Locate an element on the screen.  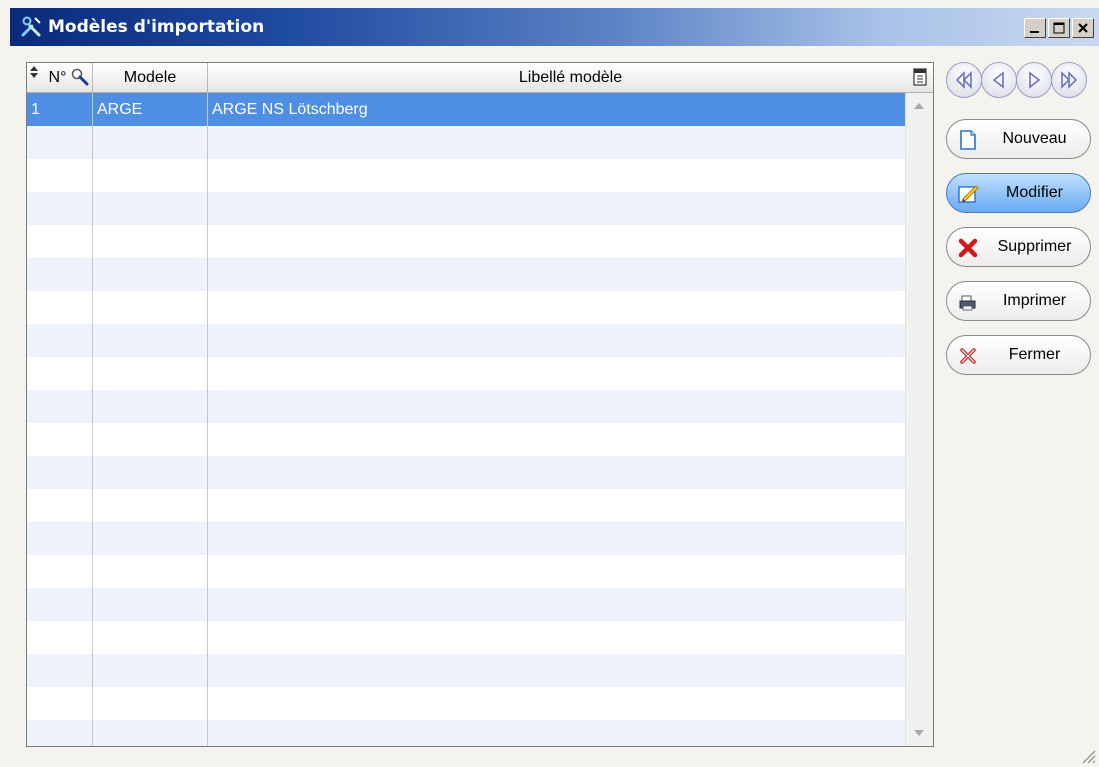
first-record-button is located at coordinates (964, 80).